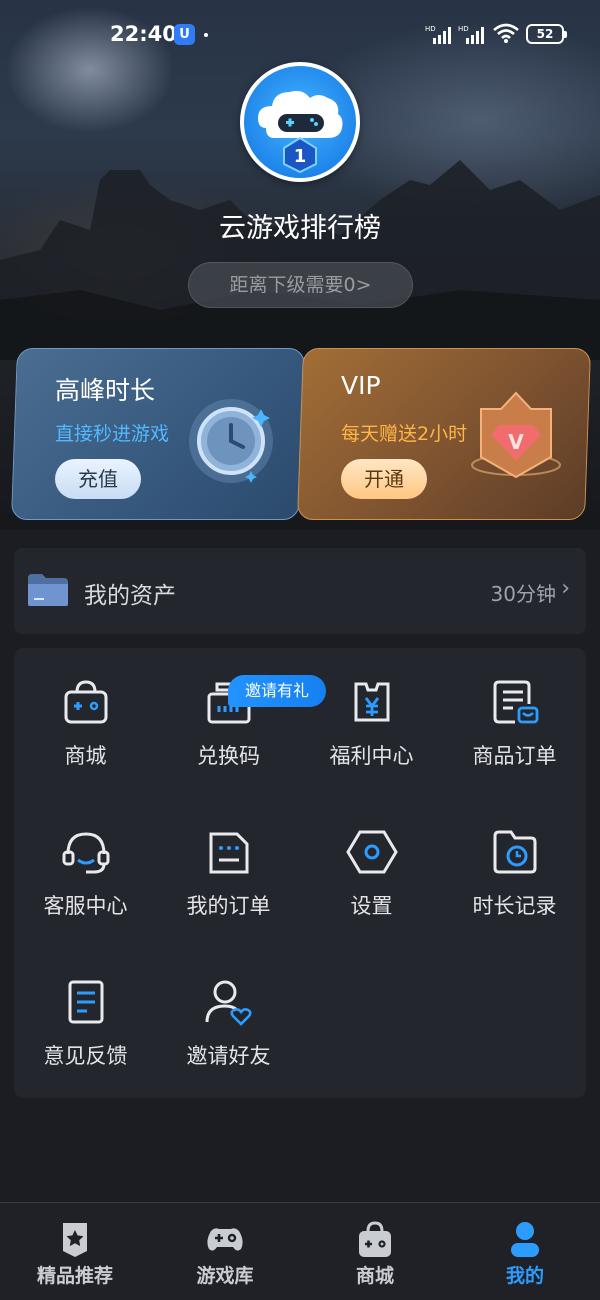 The width and height of the screenshot is (600, 1300). I want to click on app-notification-icon: U, so click(184, 34).